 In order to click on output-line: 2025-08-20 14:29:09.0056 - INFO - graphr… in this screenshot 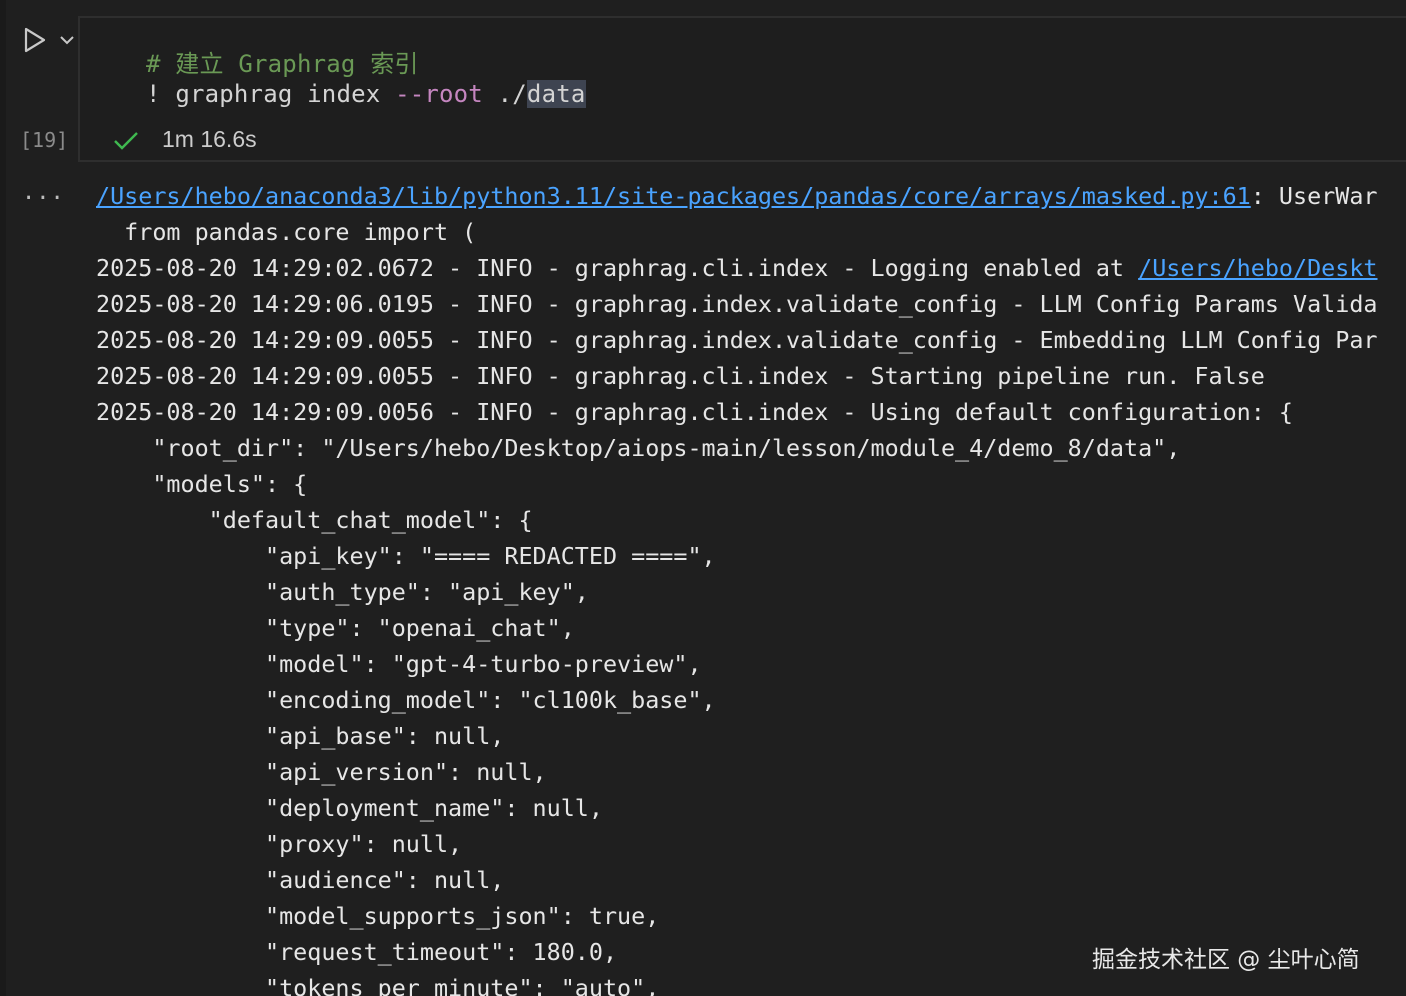, I will do `click(694, 412)`.